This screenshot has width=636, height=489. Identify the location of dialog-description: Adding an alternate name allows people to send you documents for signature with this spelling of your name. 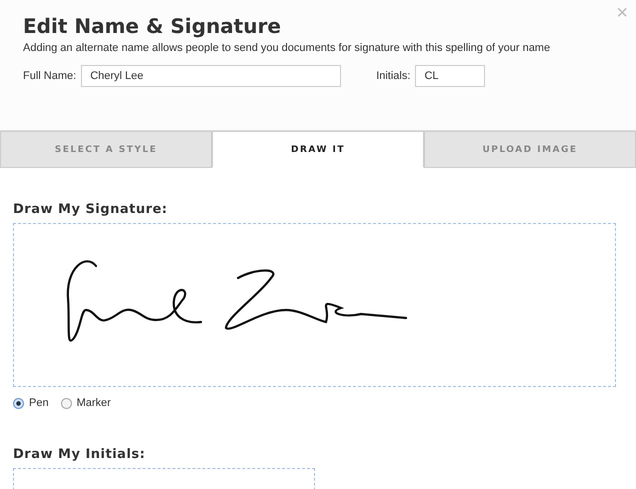
(287, 48).